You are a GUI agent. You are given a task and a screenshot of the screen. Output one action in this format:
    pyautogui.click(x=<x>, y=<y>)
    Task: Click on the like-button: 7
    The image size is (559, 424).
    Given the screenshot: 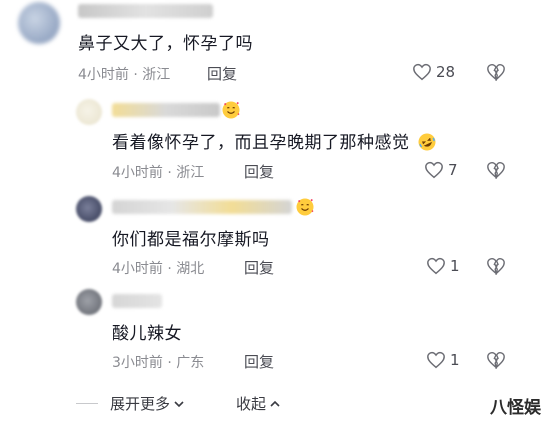 What is the action you would take?
    pyautogui.click(x=441, y=170)
    